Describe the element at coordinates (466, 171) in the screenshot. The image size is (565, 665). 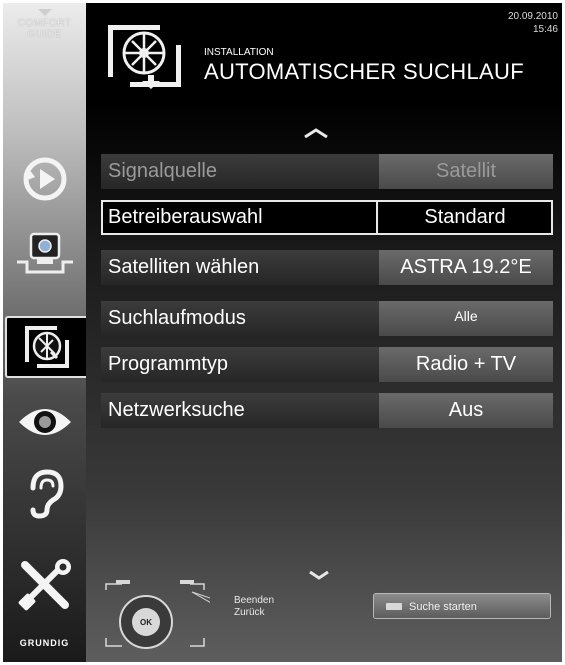
I see `row-value: Satellit` at that location.